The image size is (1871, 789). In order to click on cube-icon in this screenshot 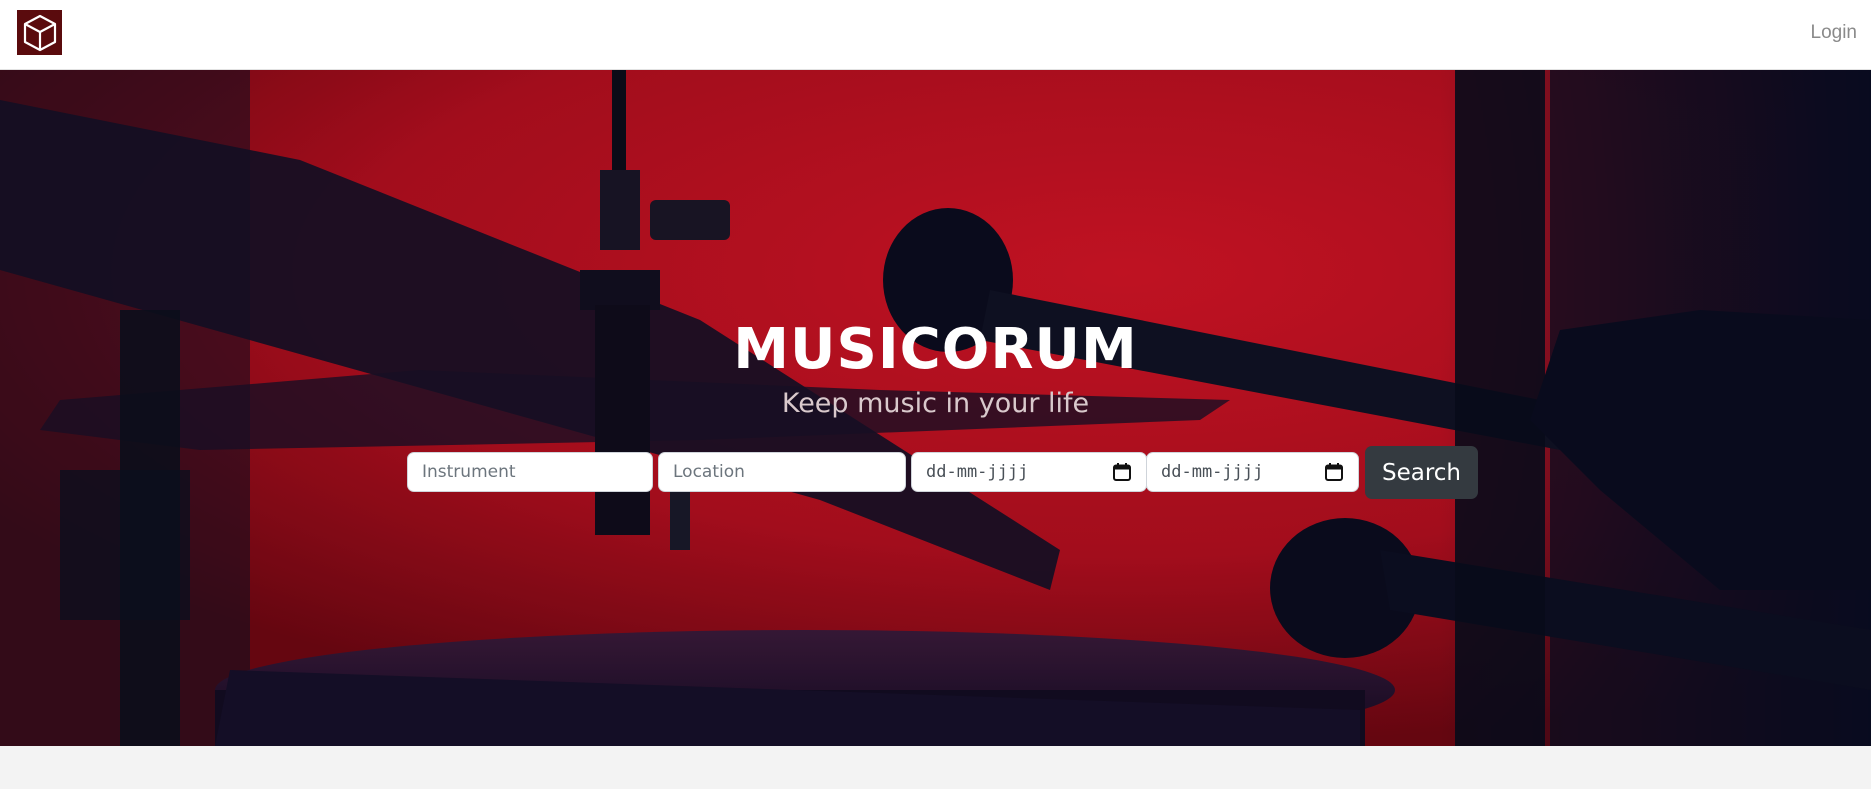, I will do `click(39, 32)`.